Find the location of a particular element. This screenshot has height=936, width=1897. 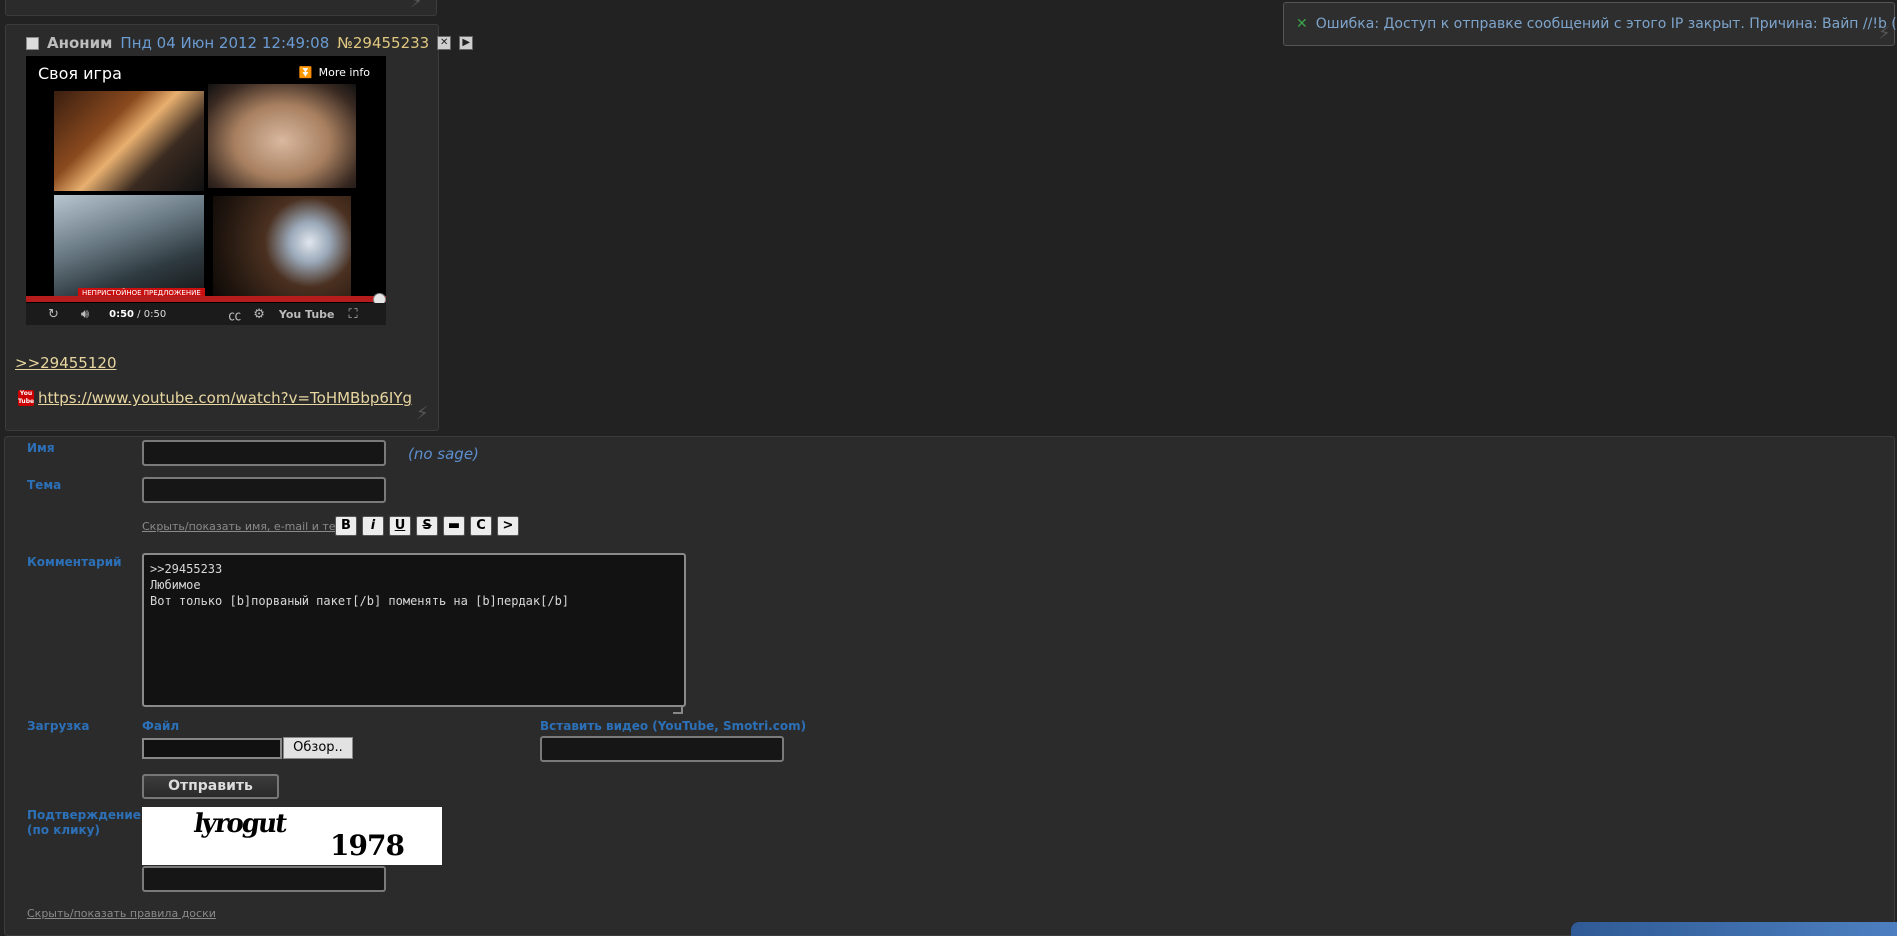

settings-gear-icon: ⚙ is located at coordinates (259, 314).